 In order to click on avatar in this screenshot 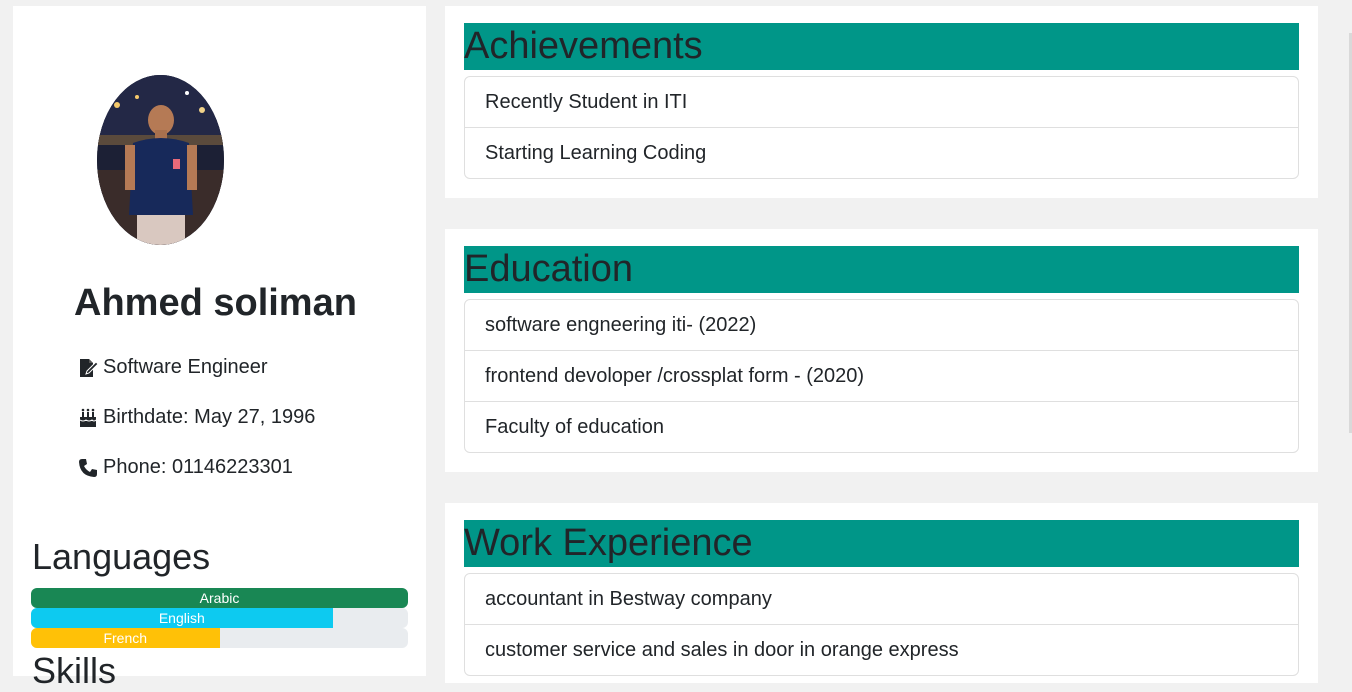, I will do `click(160, 160)`.